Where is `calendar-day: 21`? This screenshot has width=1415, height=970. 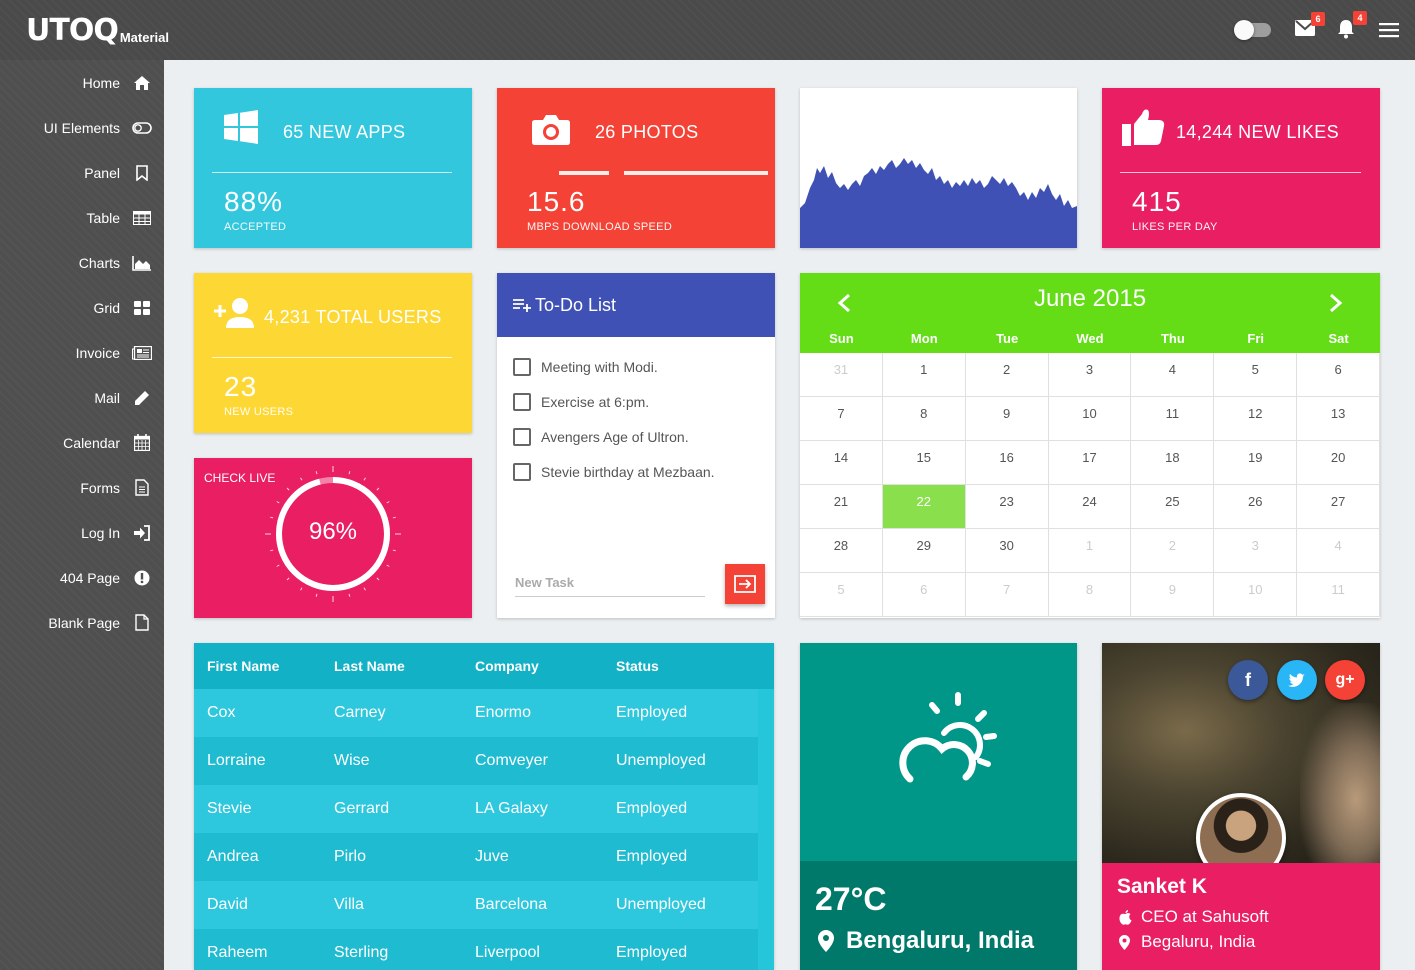 calendar-day: 21 is located at coordinates (841, 506).